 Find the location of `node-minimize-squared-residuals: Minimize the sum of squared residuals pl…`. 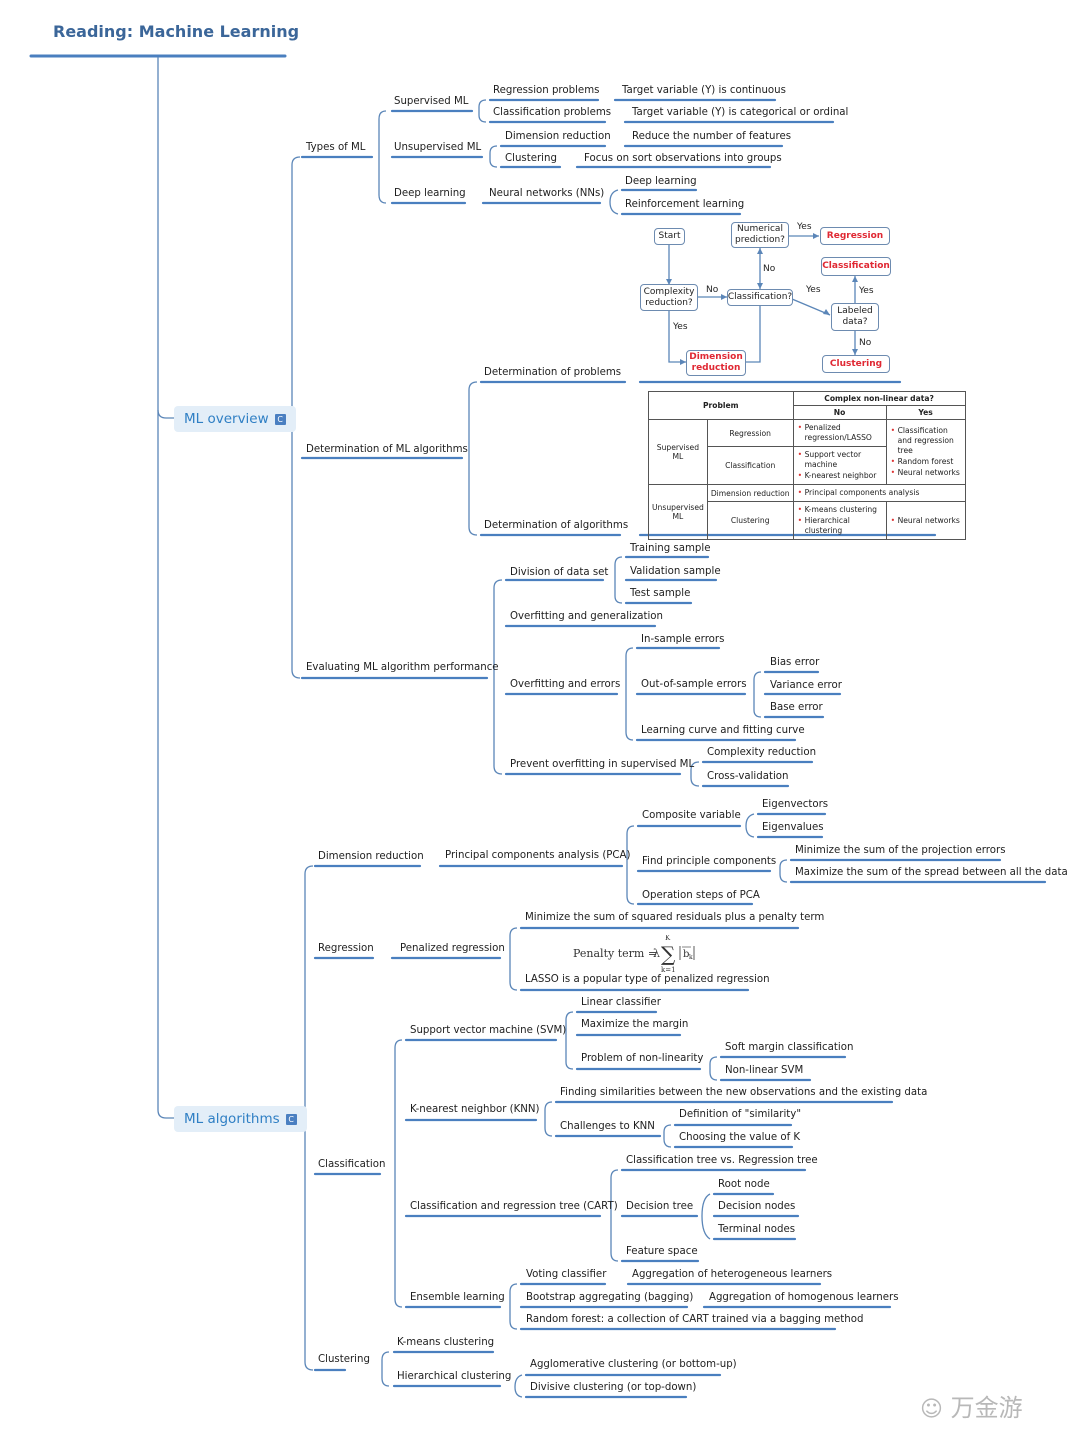

node-minimize-squared-residuals: Minimize the sum of squared residuals pl… is located at coordinates (674, 918).